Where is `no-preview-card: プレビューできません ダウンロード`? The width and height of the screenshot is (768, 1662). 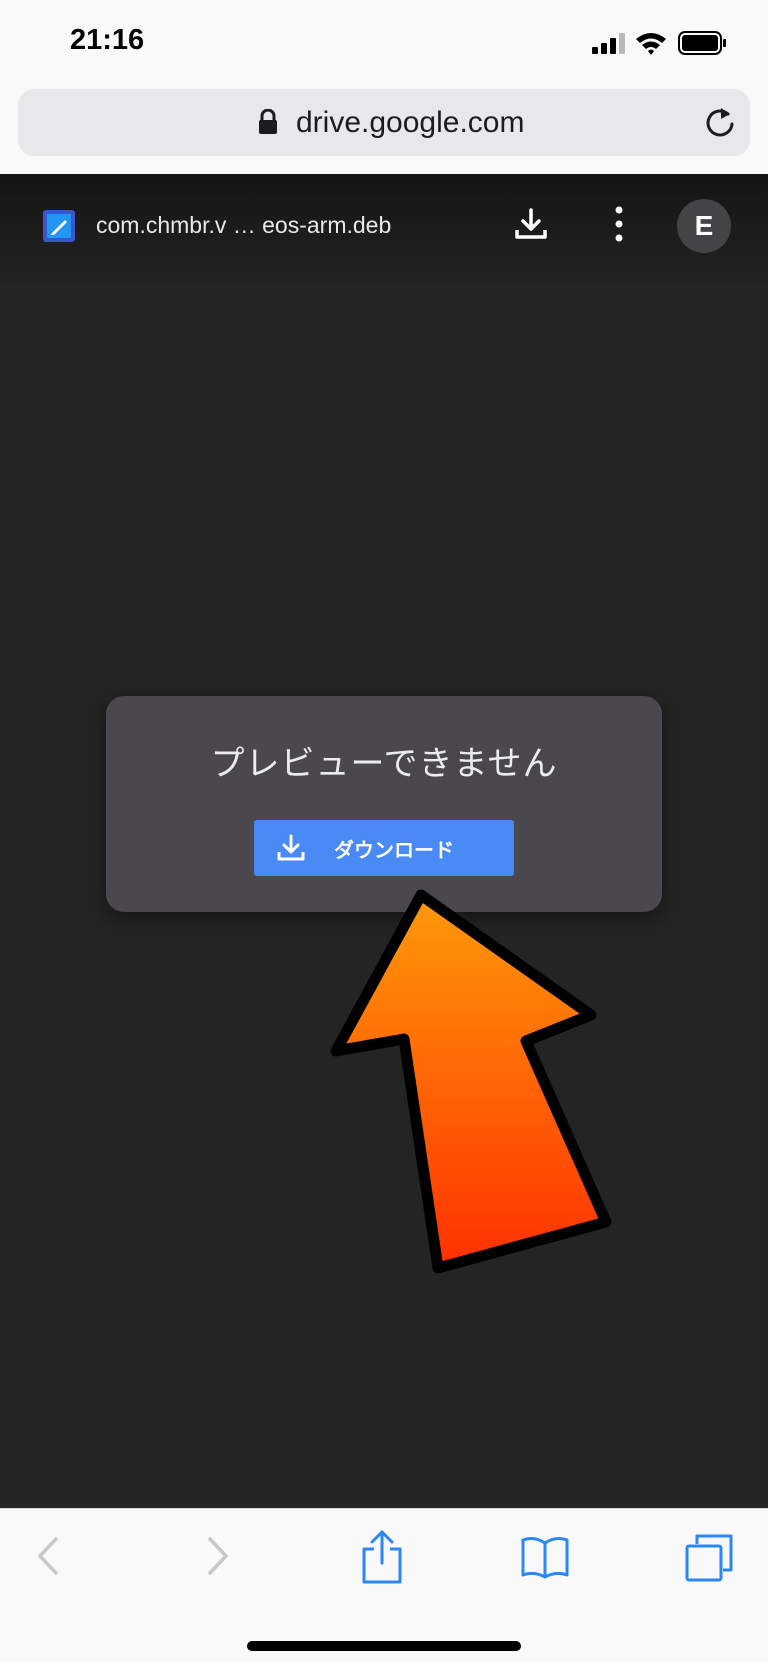
no-preview-card: プレビューできません ダウンロード is located at coordinates (384, 804).